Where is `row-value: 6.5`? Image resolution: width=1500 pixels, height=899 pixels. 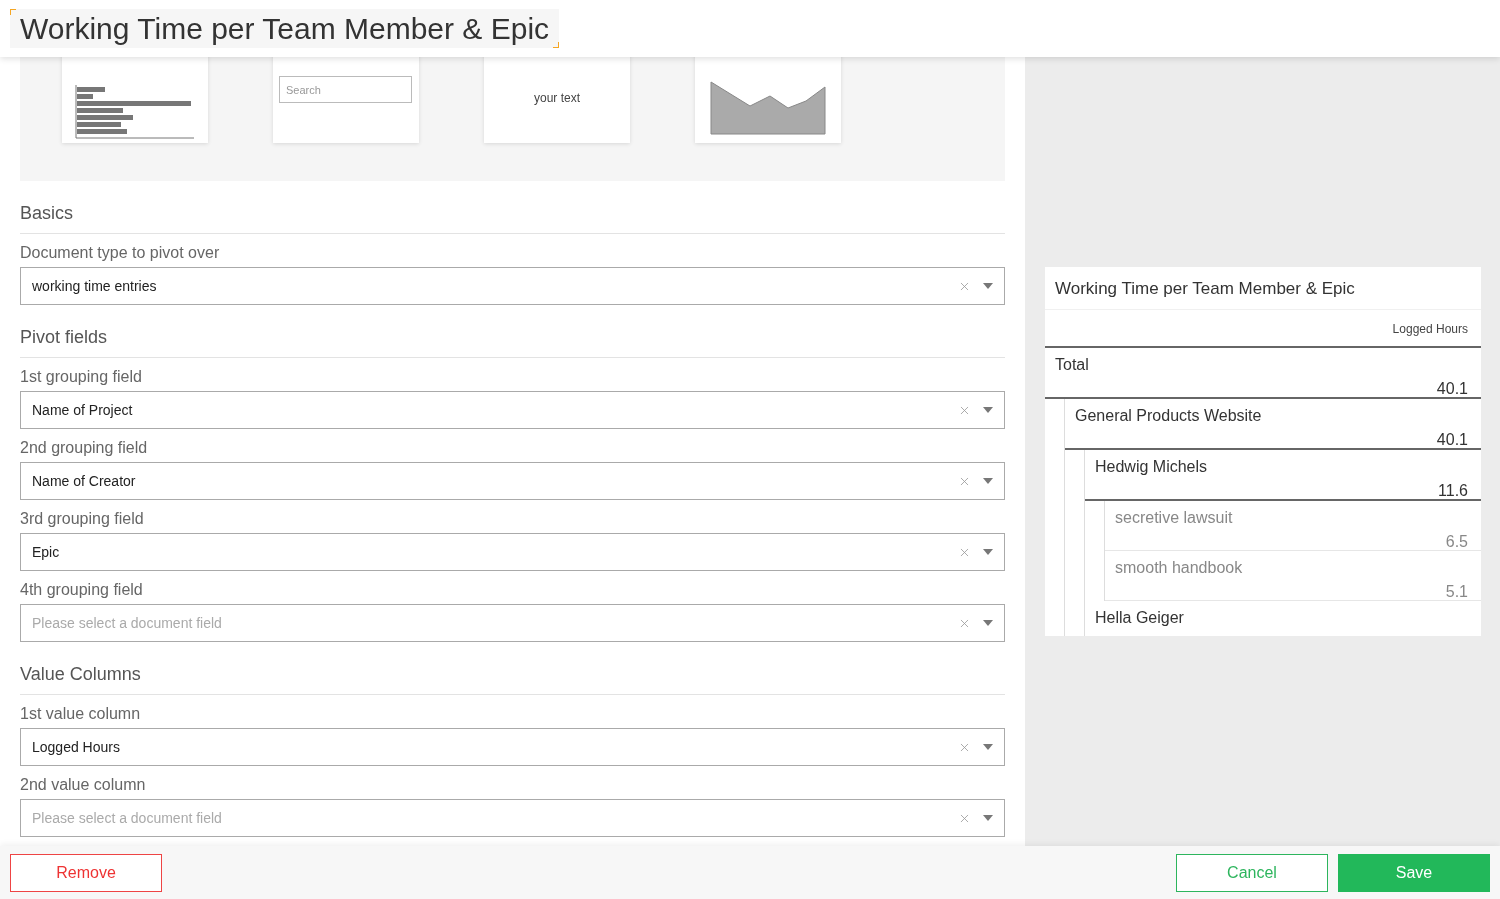 row-value: 6.5 is located at coordinates (1456, 541).